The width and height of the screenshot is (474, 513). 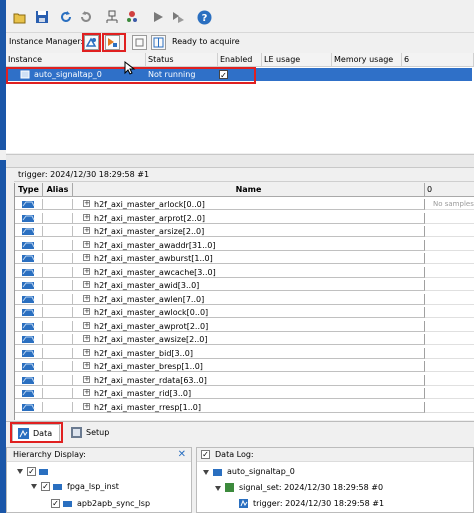 I want to click on signal-name-cell: + h2f_axi_master_rdata[63..0], so click(x=249, y=380).